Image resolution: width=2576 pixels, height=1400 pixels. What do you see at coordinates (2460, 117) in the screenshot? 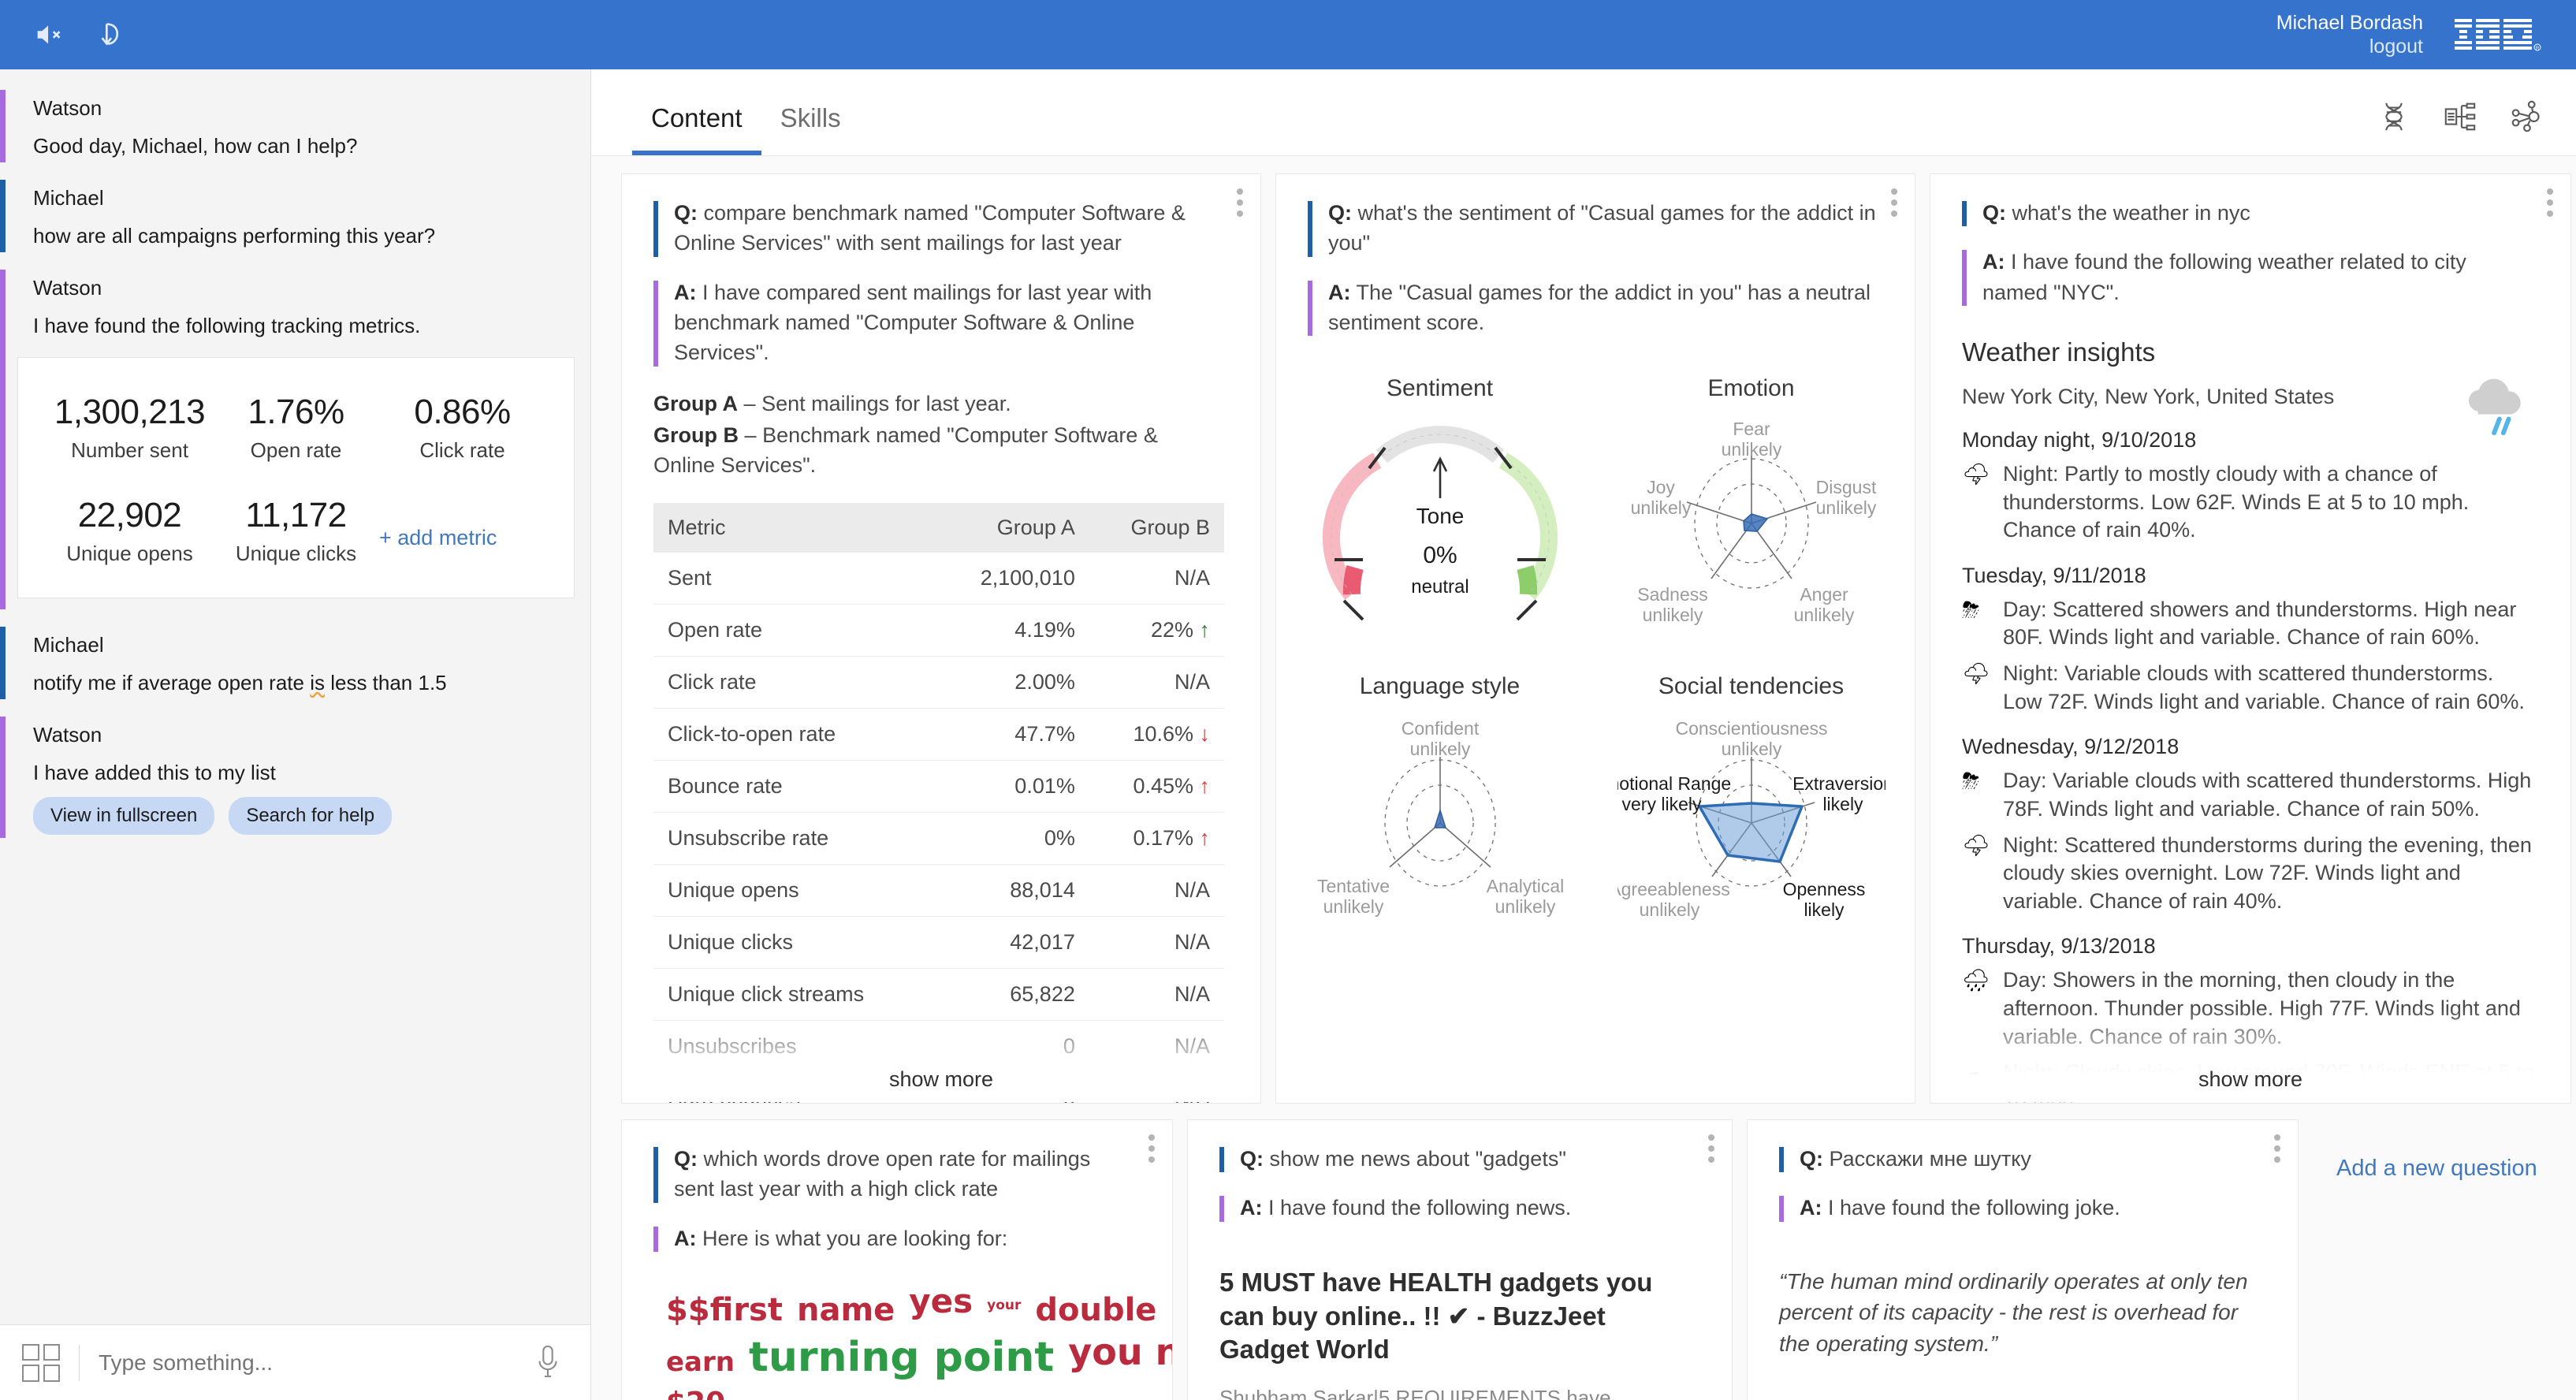
I see `hierarchy-chart-icon` at bounding box center [2460, 117].